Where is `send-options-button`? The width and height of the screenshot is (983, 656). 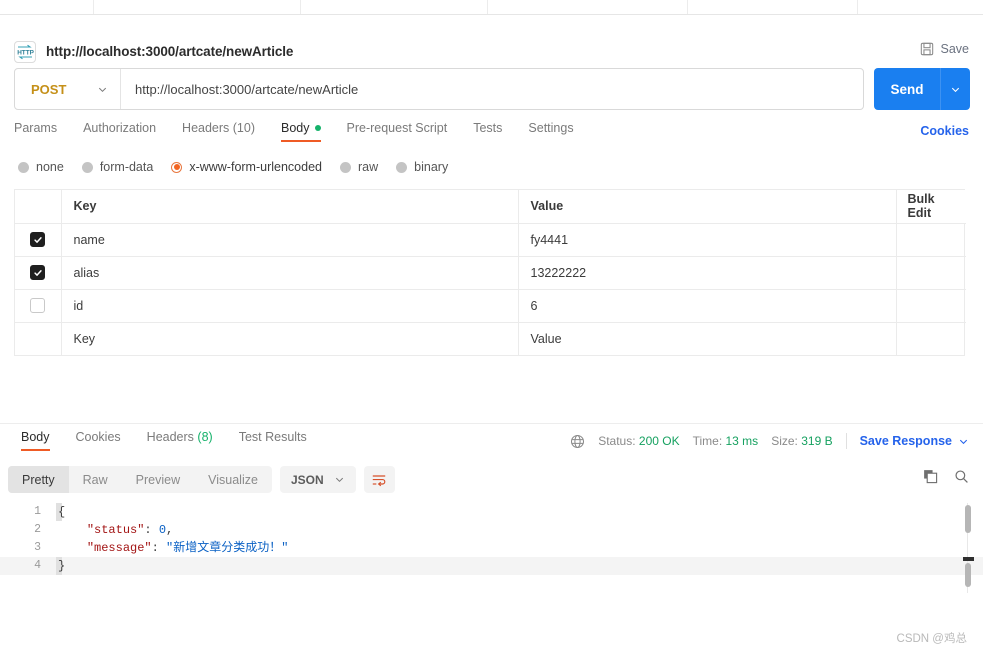
send-options-button is located at coordinates (955, 89).